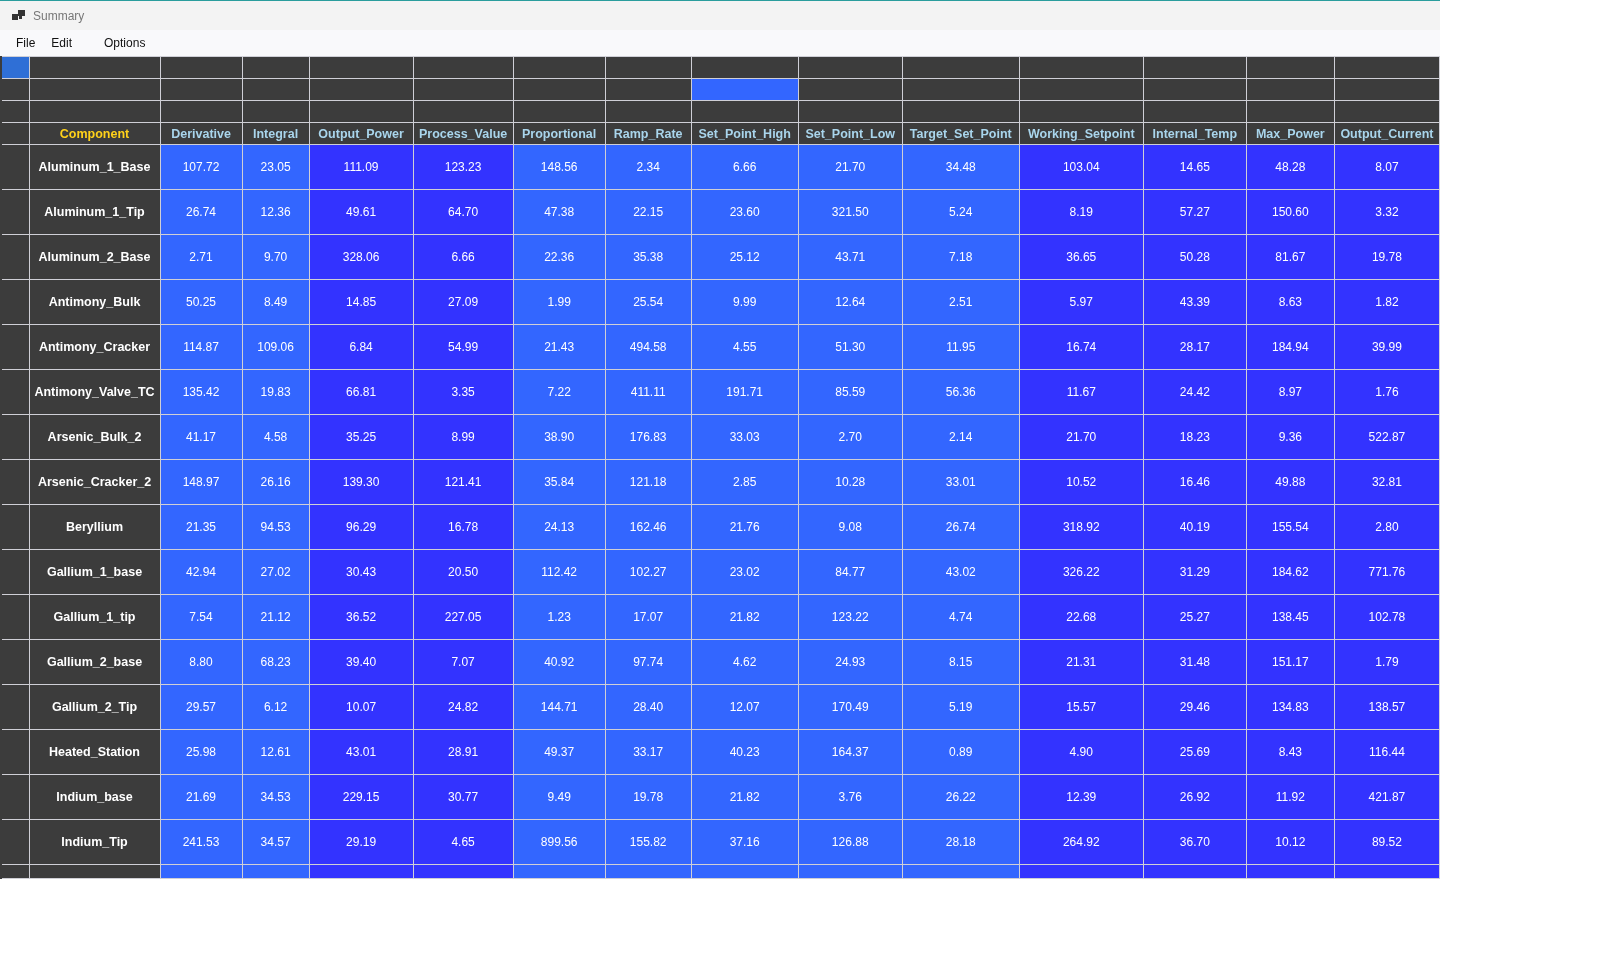 The image size is (1619, 980). Describe the element at coordinates (961, 797) in the screenshot. I see `table-cell: 26.22` at that location.